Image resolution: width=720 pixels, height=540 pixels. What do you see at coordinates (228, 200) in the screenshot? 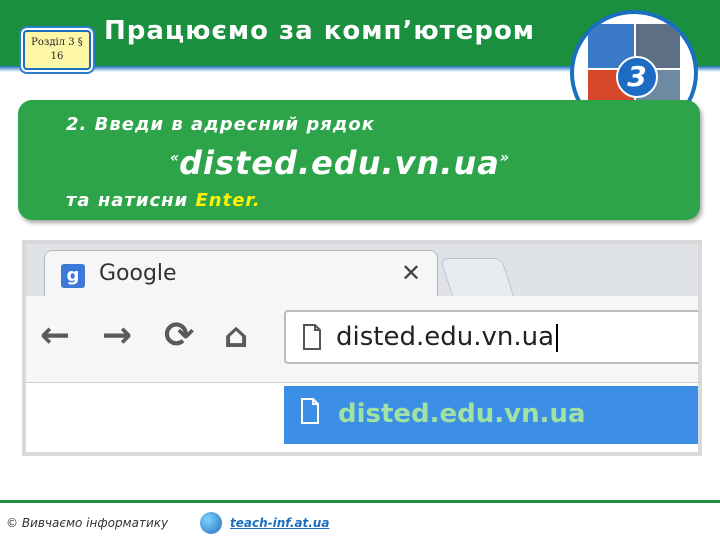
I see `enter-key-word: Enter.` at bounding box center [228, 200].